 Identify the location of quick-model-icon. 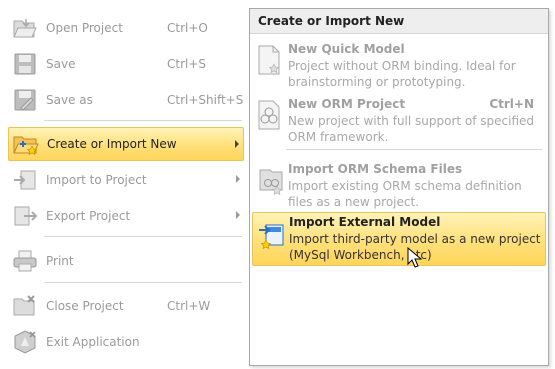
(271, 60).